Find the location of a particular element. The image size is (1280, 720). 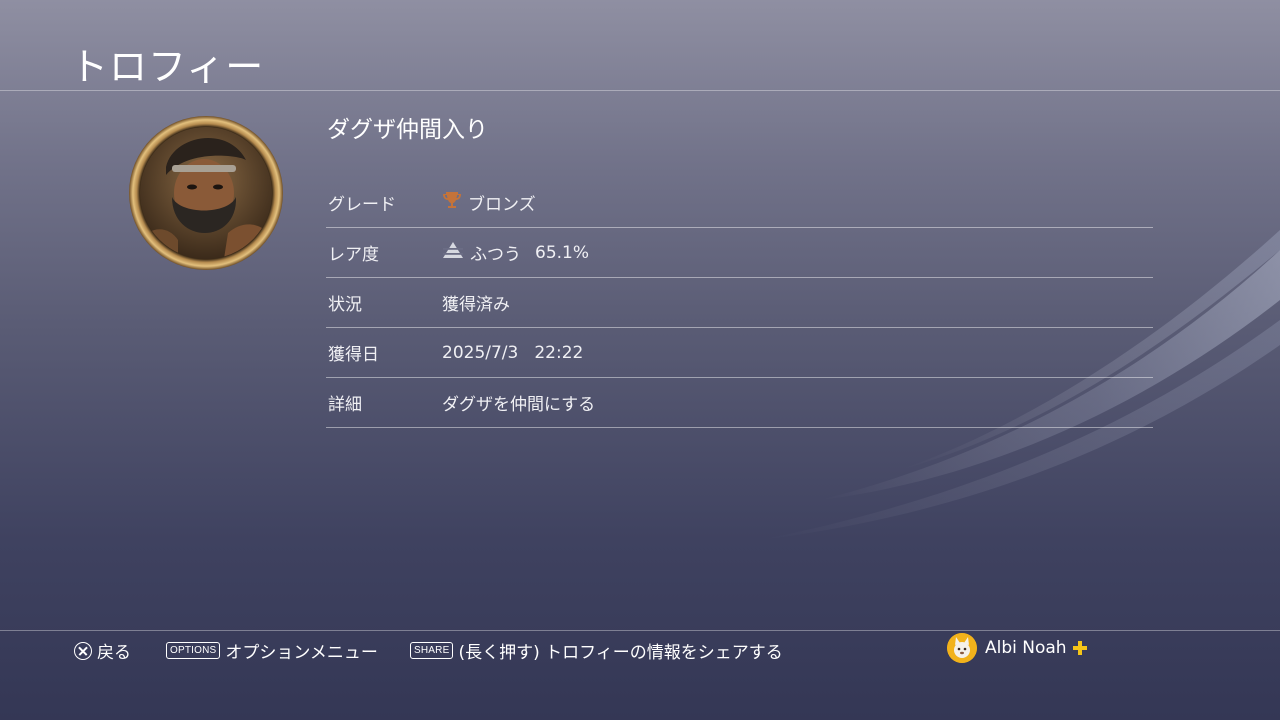

grade-label: グレード is located at coordinates (362, 205).